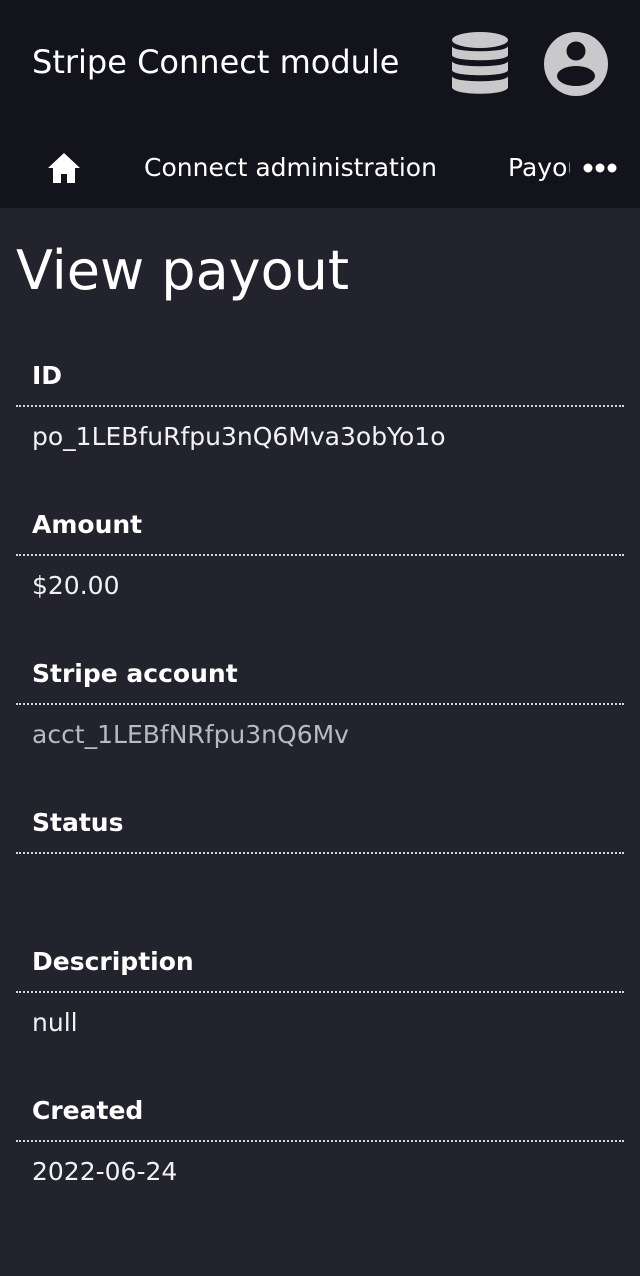 The image size is (640, 1276). I want to click on page-title: View payout, so click(183, 270).